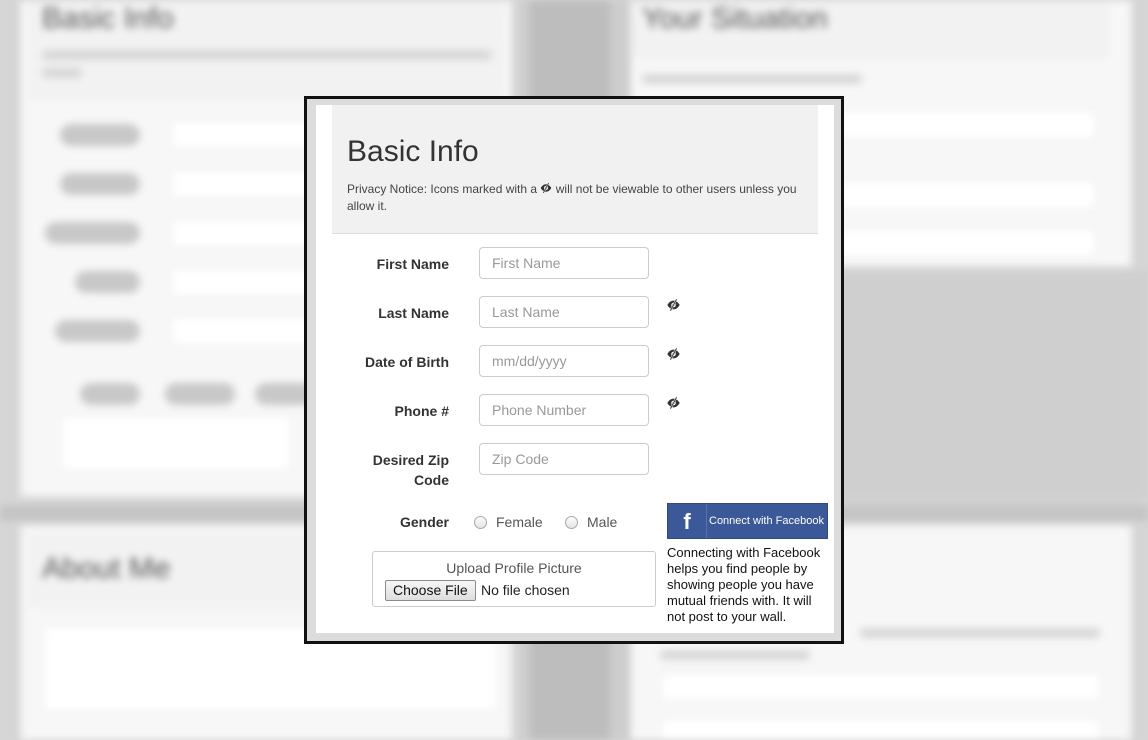 The image size is (1148, 740). Describe the element at coordinates (410, 460) in the screenshot. I see `zip-label-line1: Desired Zip` at that location.